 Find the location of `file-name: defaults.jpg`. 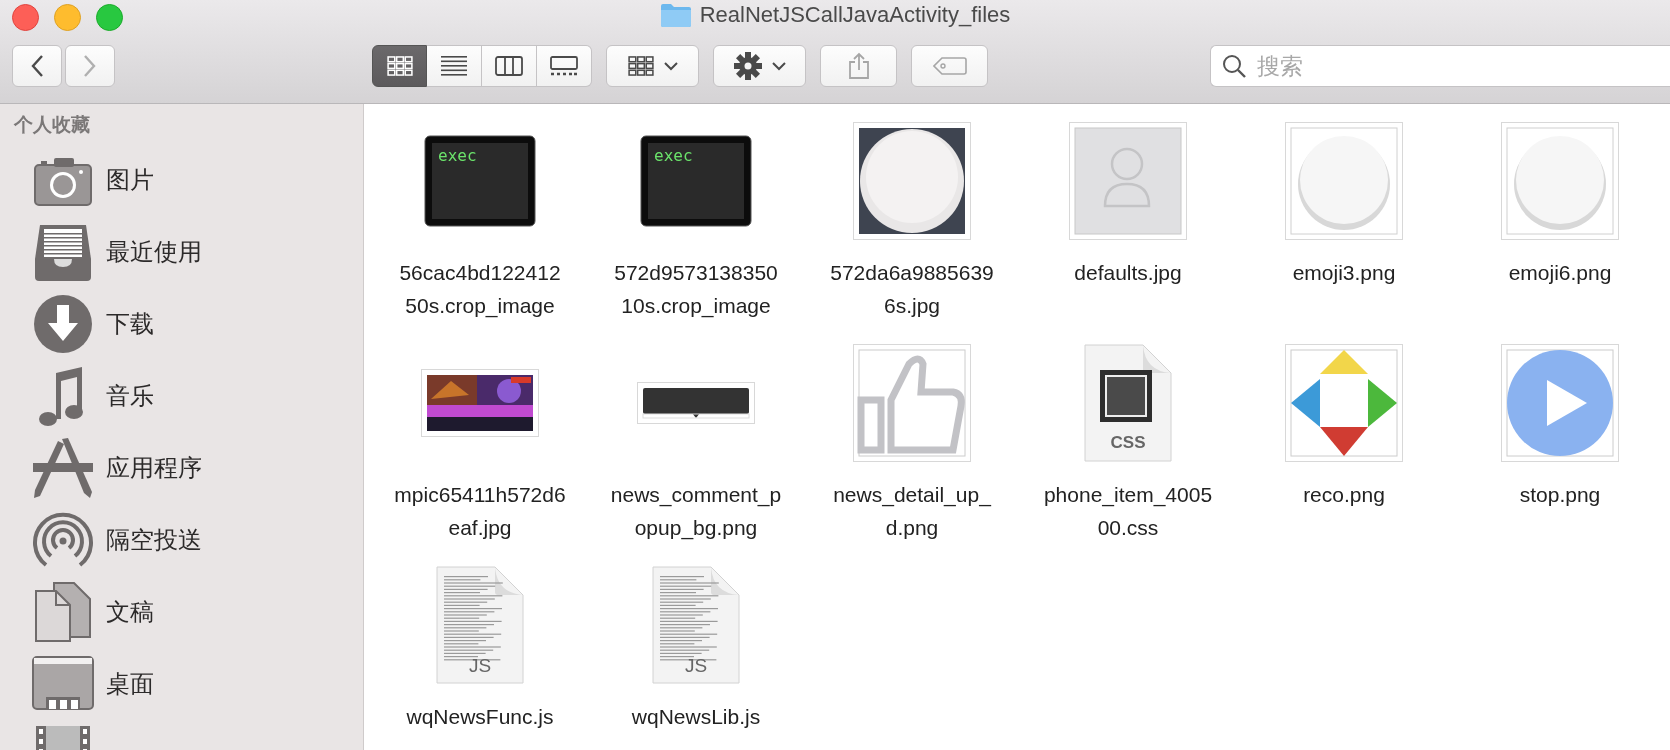

file-name: defaults.jpg is located at coordinates (1128, 272).